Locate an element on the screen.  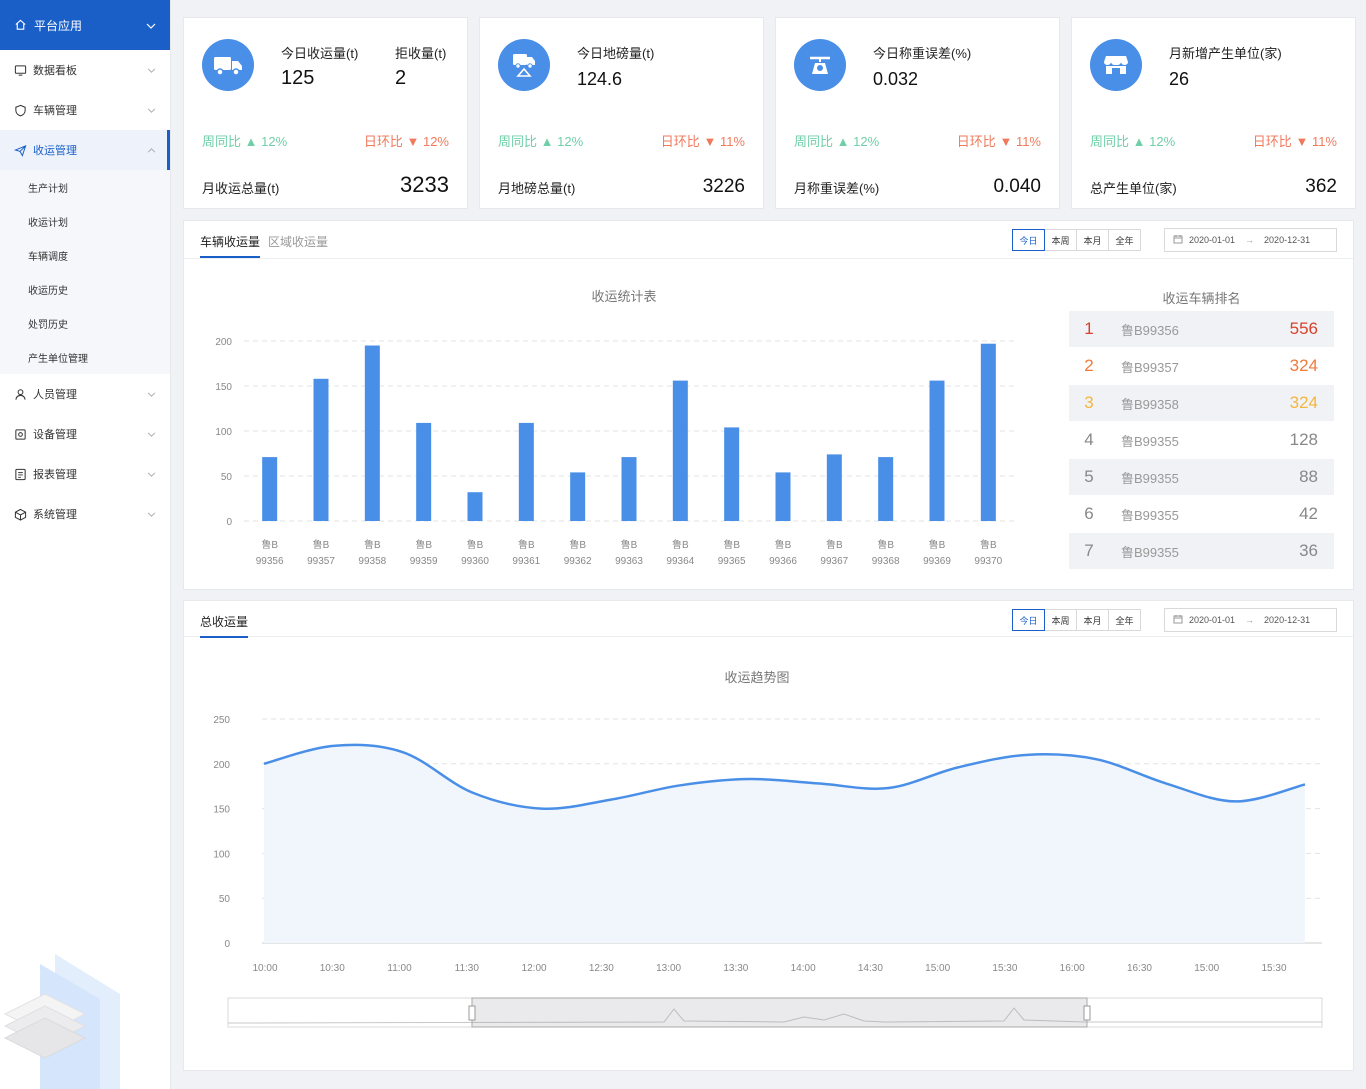
ranking-row: 2 鲁B99357 324 is located at coordinates (1201, 366).